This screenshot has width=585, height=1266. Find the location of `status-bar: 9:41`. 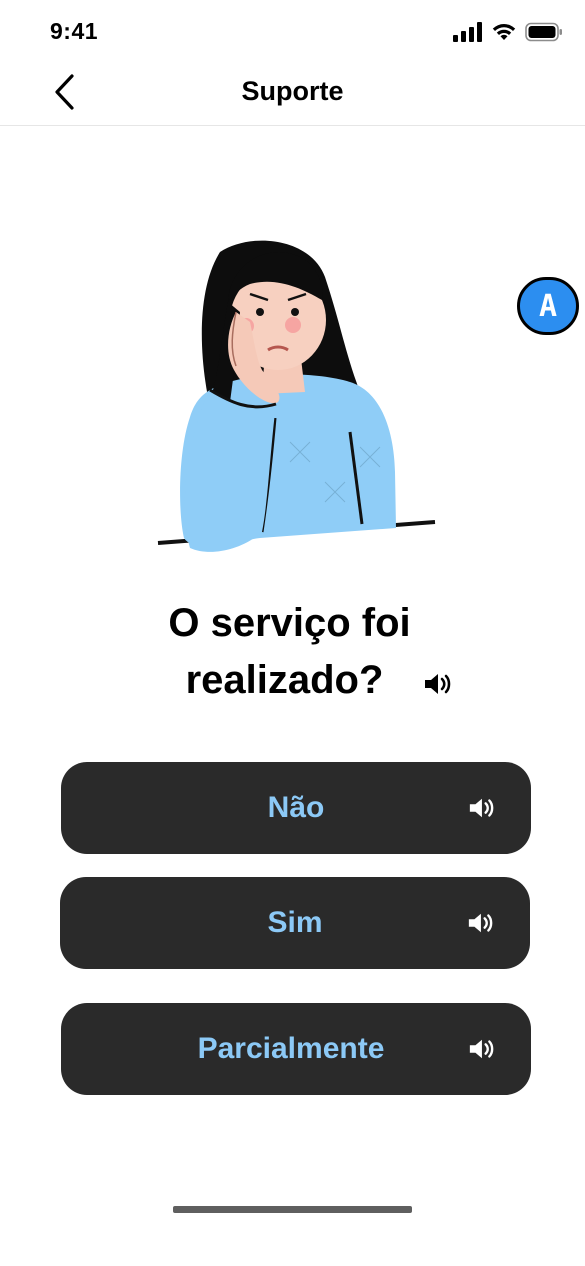

status-bar: 9:41 is located at coordinates (292, 31).